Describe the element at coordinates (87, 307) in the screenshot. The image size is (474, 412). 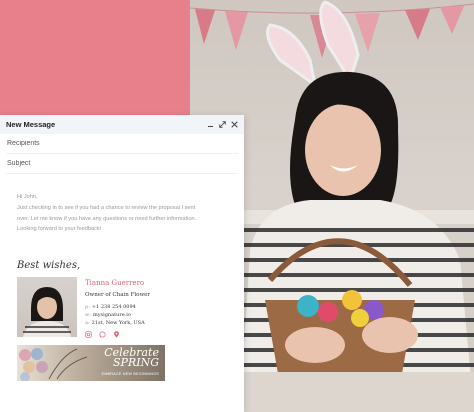
I see `phone-label: p:` at that location.